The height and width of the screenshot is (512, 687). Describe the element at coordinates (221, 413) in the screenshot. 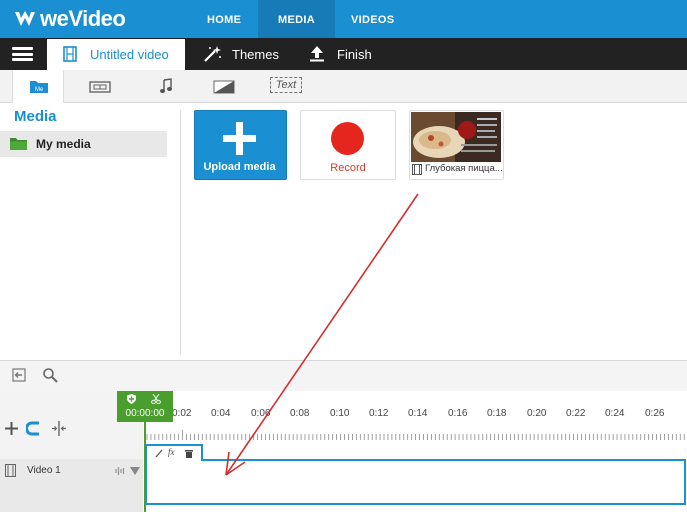

I see `ruler-tick-label: 0:04` at that location.